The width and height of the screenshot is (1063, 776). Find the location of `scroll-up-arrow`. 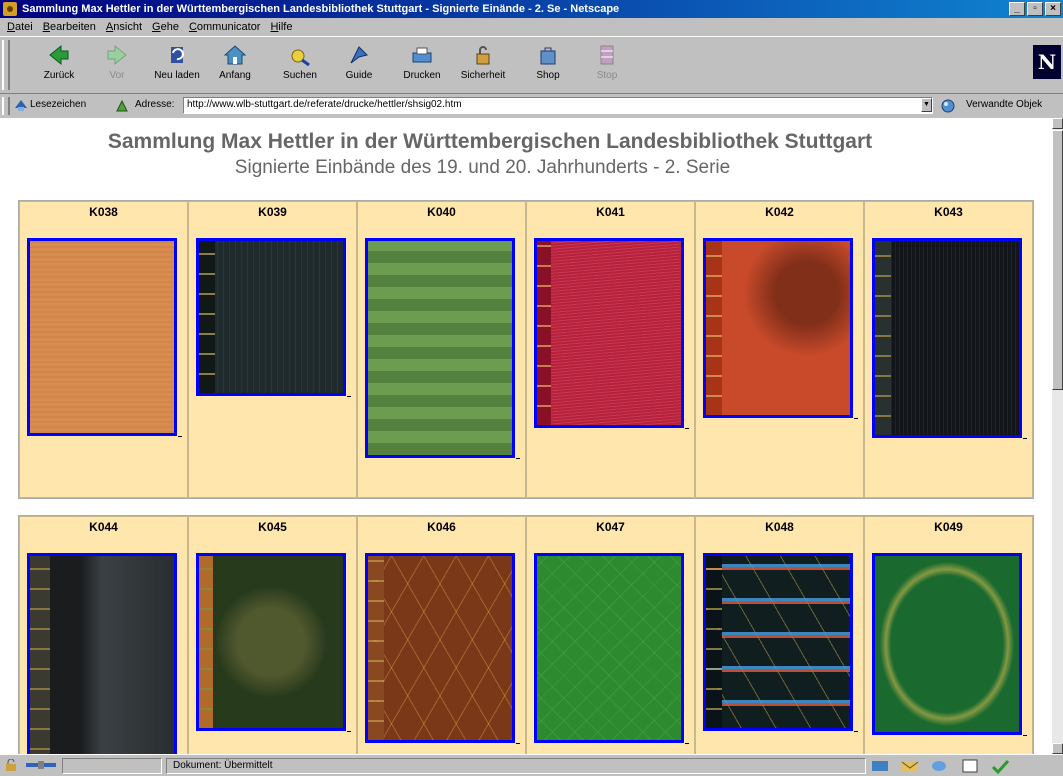

scroll-up-arrow is located at coordinates (1057, 123).